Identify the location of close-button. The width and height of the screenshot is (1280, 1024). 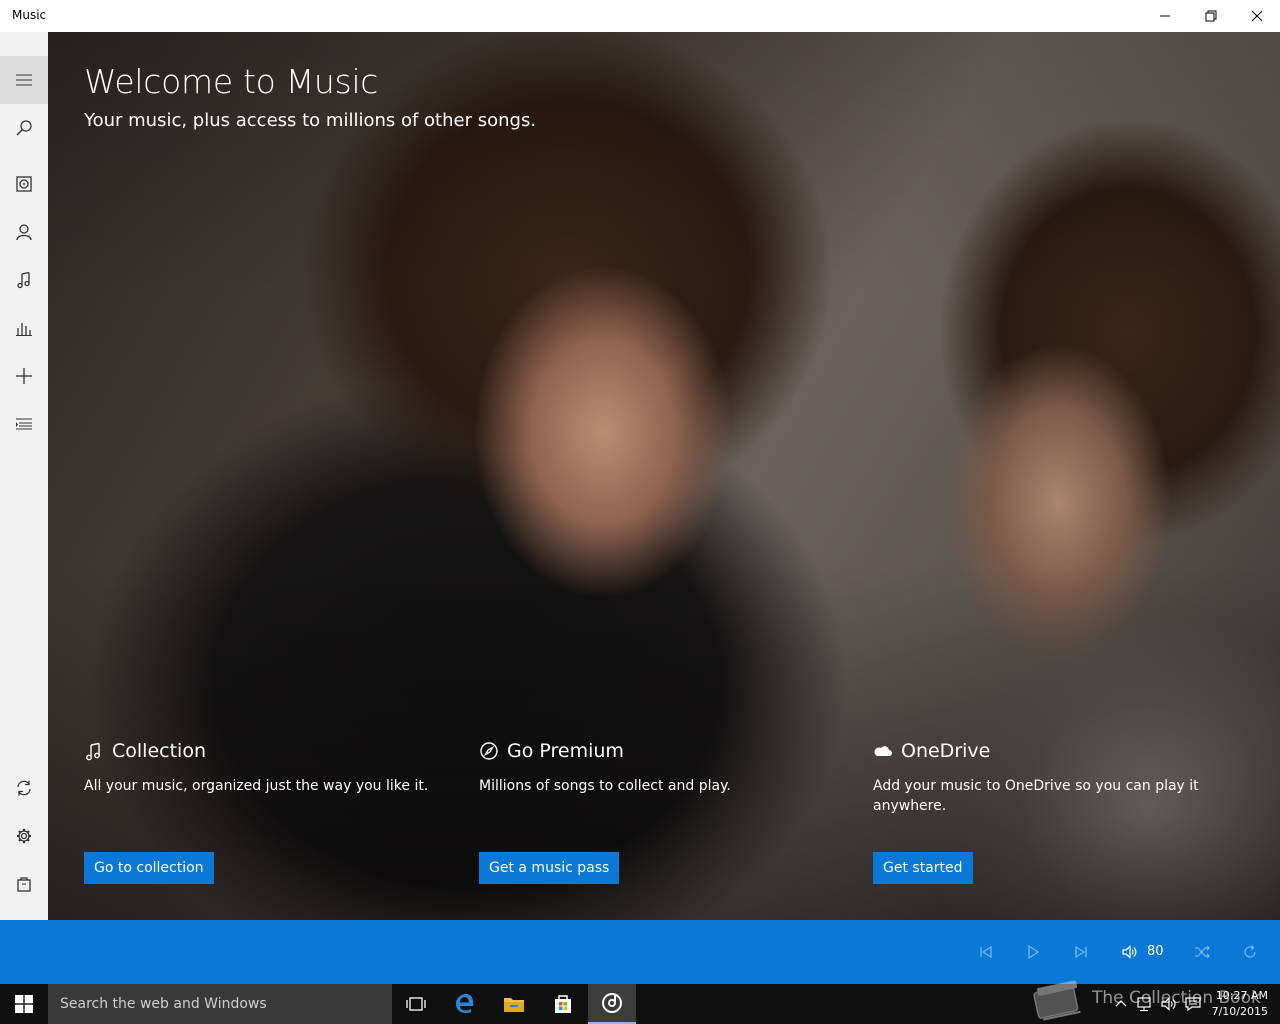
(1257, 16).